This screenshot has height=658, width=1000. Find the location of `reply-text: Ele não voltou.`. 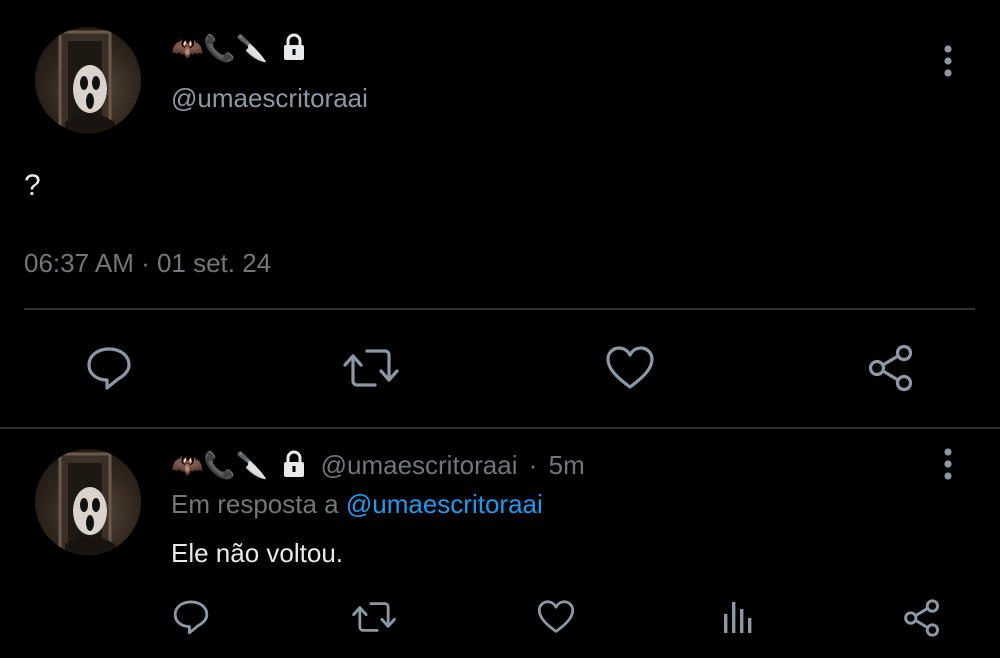

reply-text: Ele não voltou. is located at coordinates (257, 553).